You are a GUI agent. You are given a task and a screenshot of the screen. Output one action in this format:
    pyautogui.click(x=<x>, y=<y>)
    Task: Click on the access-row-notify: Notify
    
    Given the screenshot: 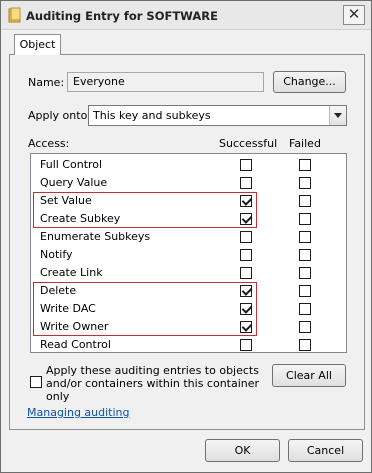 What is the action you would take?
    pyautogui.click(x=188, y=255)
    